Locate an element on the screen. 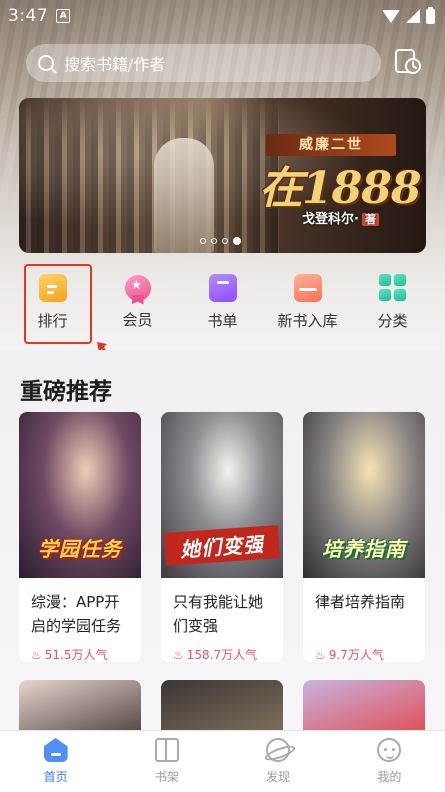 Image resolution: width=445 pixels, height=792 pixels. quick-nav-category: 分类 is located at coordinates (393, 302).